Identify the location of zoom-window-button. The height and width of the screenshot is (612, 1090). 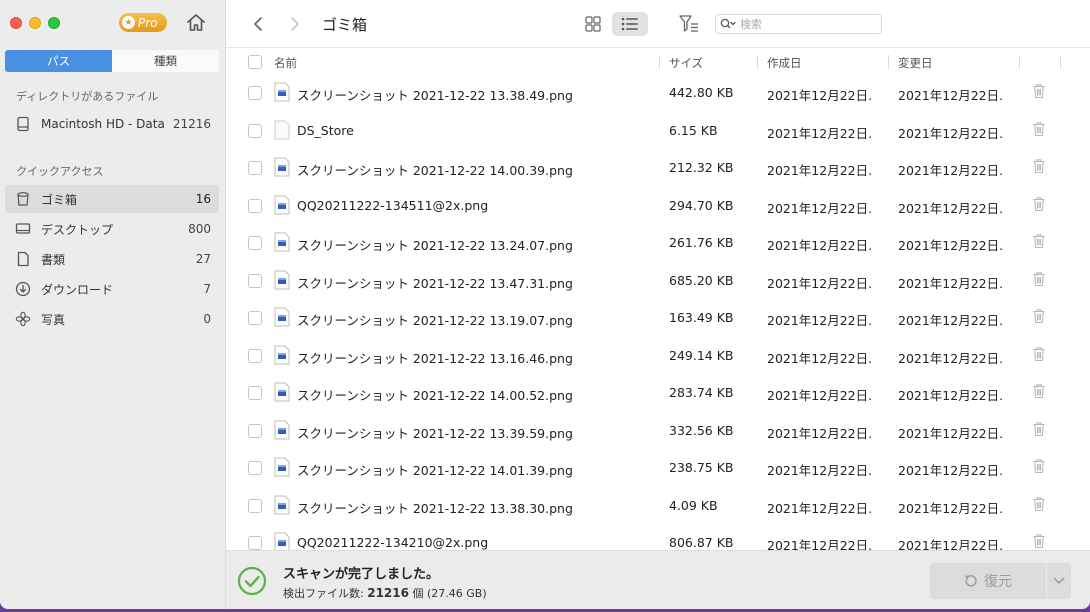
(54, 23).